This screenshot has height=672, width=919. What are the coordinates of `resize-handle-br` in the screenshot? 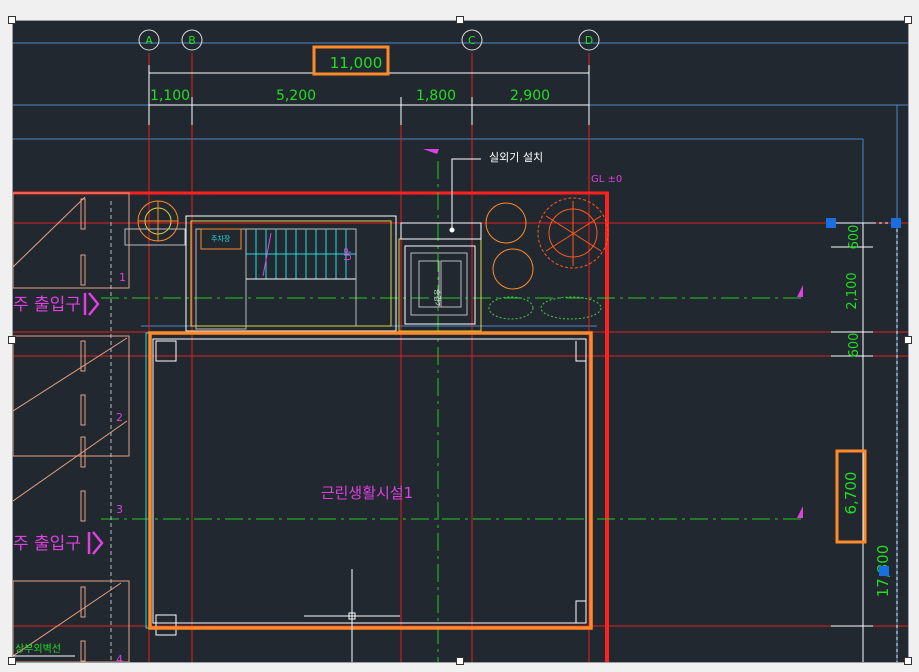 It's located at (908, 661).